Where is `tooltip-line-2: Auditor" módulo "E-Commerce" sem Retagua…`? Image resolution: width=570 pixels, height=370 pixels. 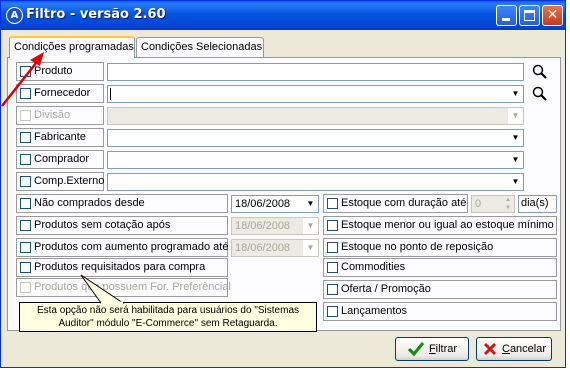 tooltip-line-2: Auditor" módulo "E-Commerce" sem Retagua… is located at coordinates (168, 323).